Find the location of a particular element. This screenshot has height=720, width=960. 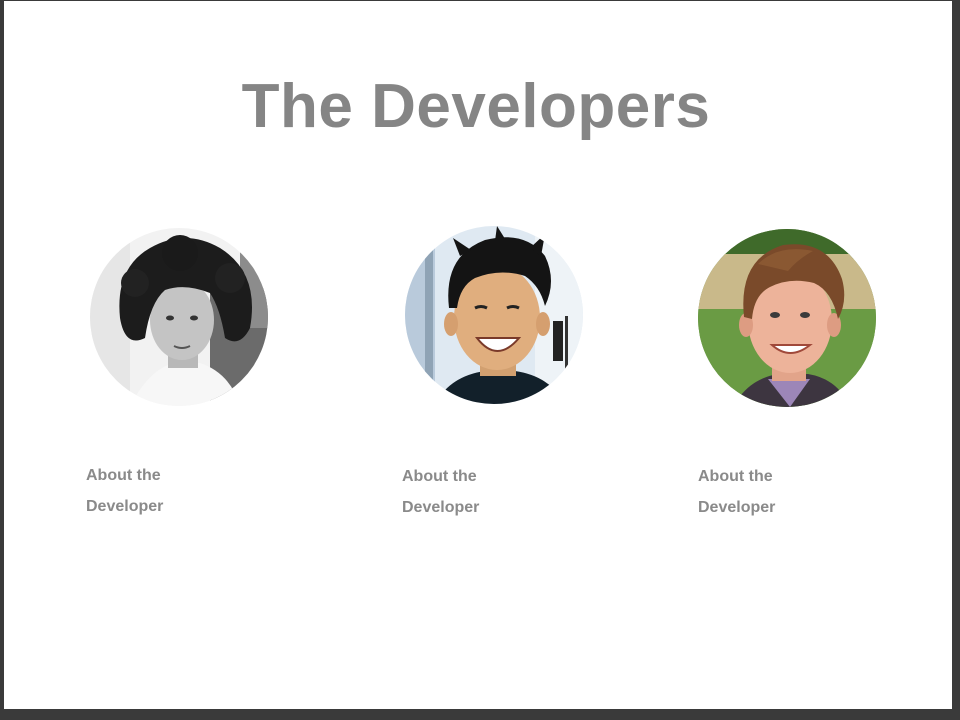

page-title: The Developers is located at coordinates (476, 106).